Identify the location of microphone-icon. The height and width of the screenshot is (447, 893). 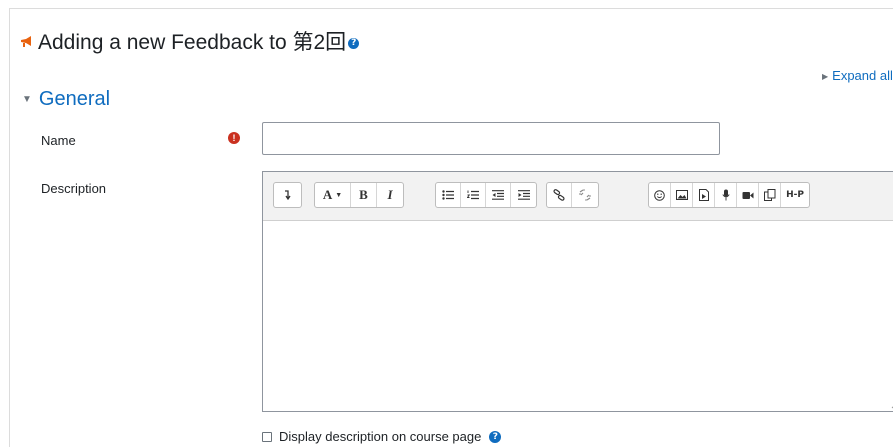
(725, 195).